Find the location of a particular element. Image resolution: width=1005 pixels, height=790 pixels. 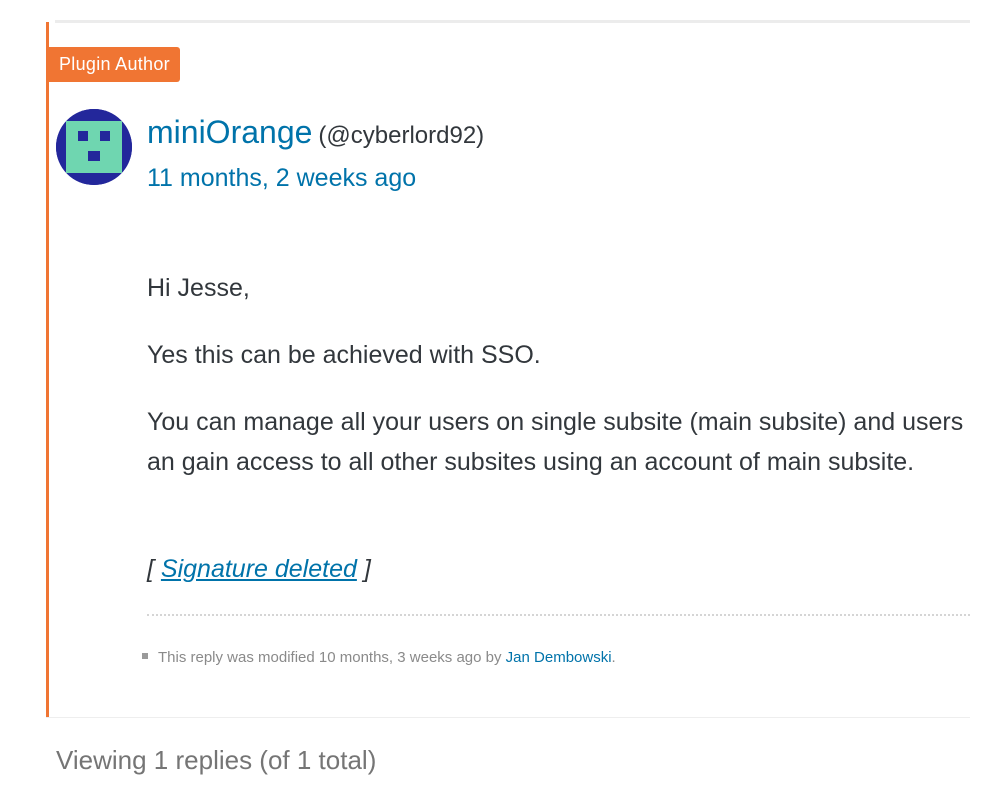

editor-link: Jan Dembowski is located at coordinates (559, 657).